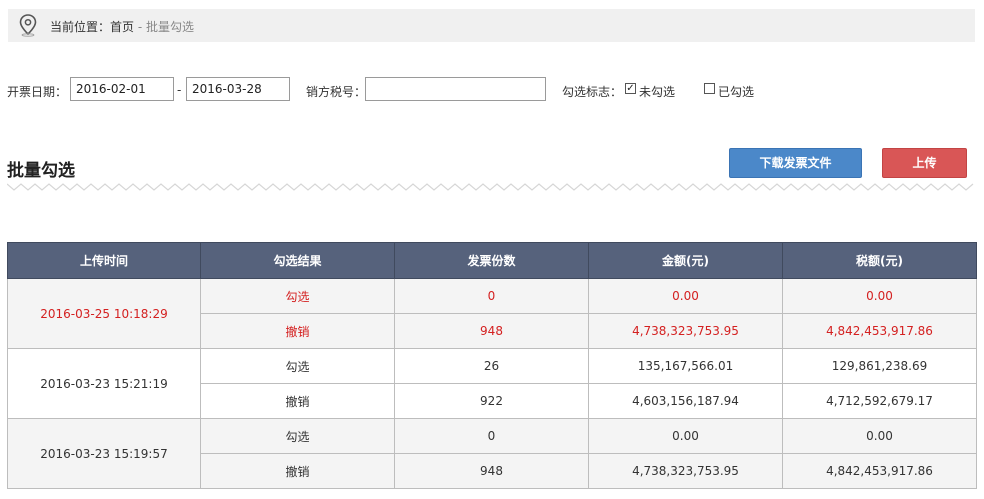 The image size is (984, 499). What do you see at coordinates (924, 163) in the screenshot?
I see `upload-button: 上传` at bounding box center [924, 163].